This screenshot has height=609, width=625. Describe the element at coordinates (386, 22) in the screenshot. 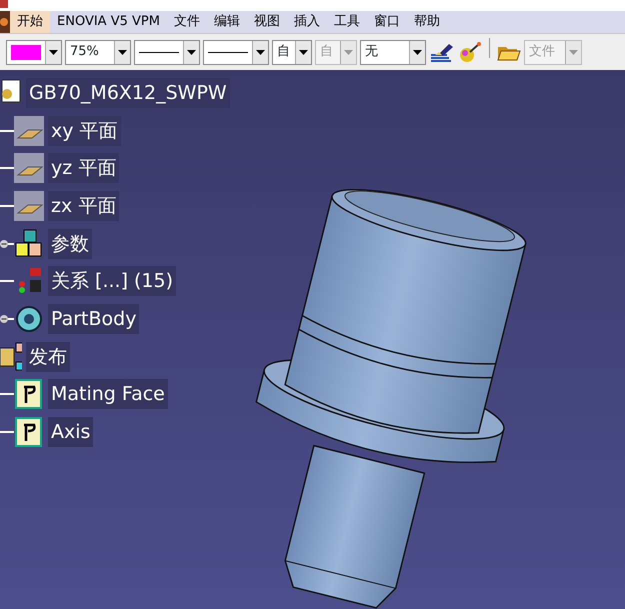

I see `menu-item: 窗口` at that location.